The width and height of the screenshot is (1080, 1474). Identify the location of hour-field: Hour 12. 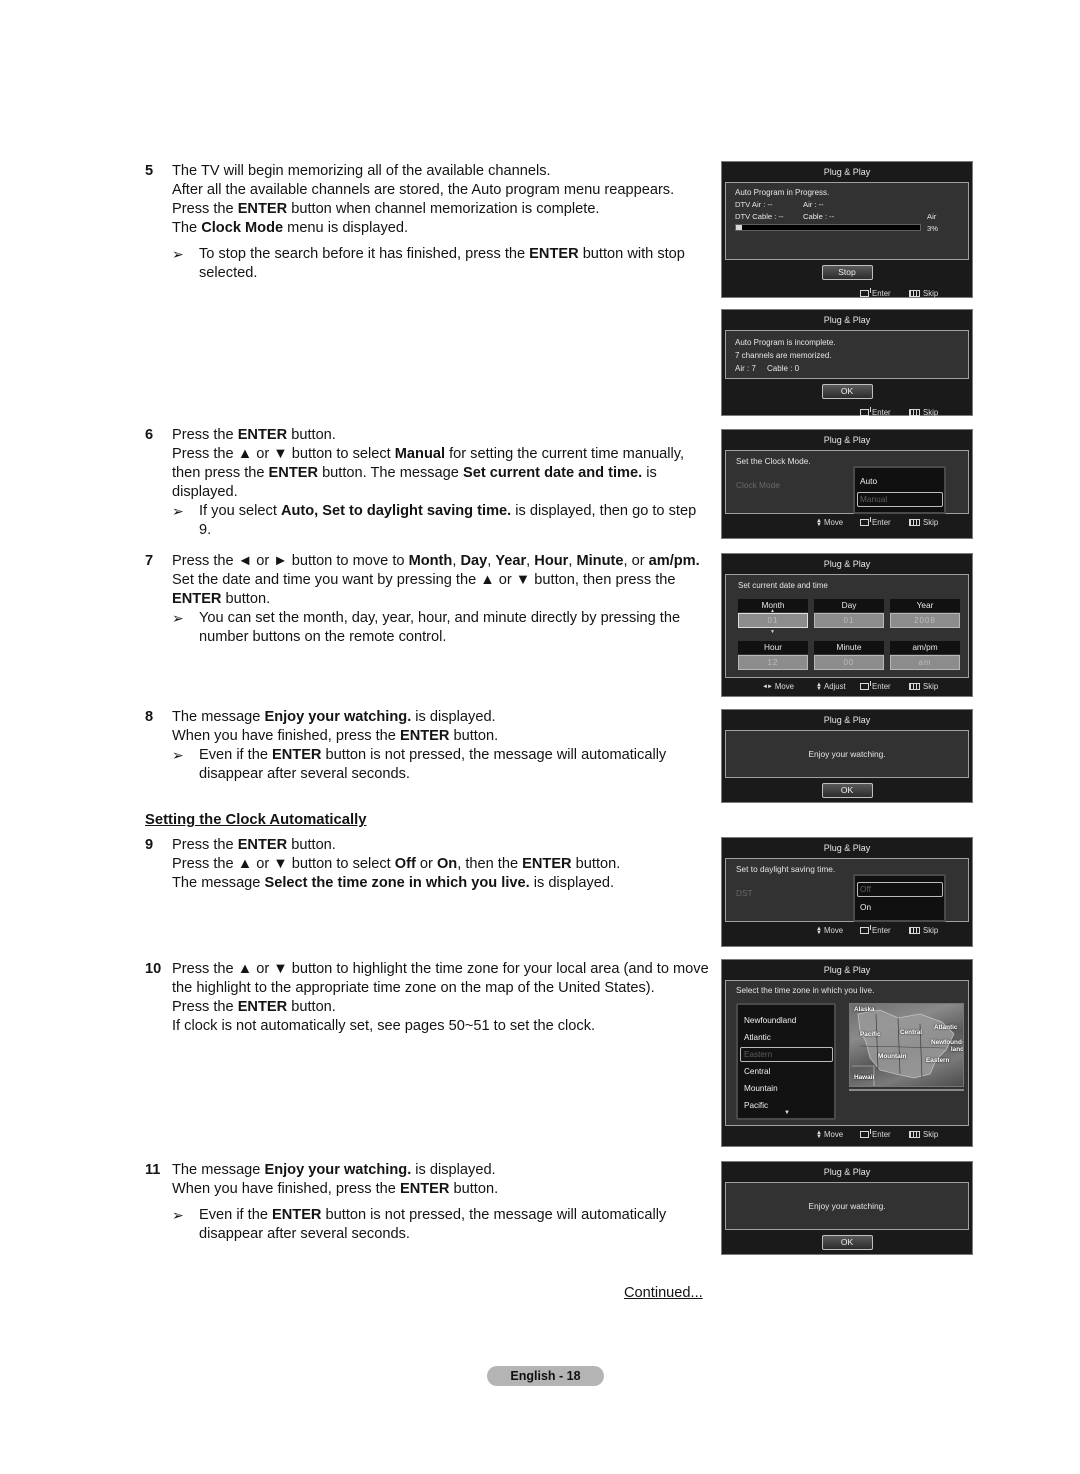
(773, 655).